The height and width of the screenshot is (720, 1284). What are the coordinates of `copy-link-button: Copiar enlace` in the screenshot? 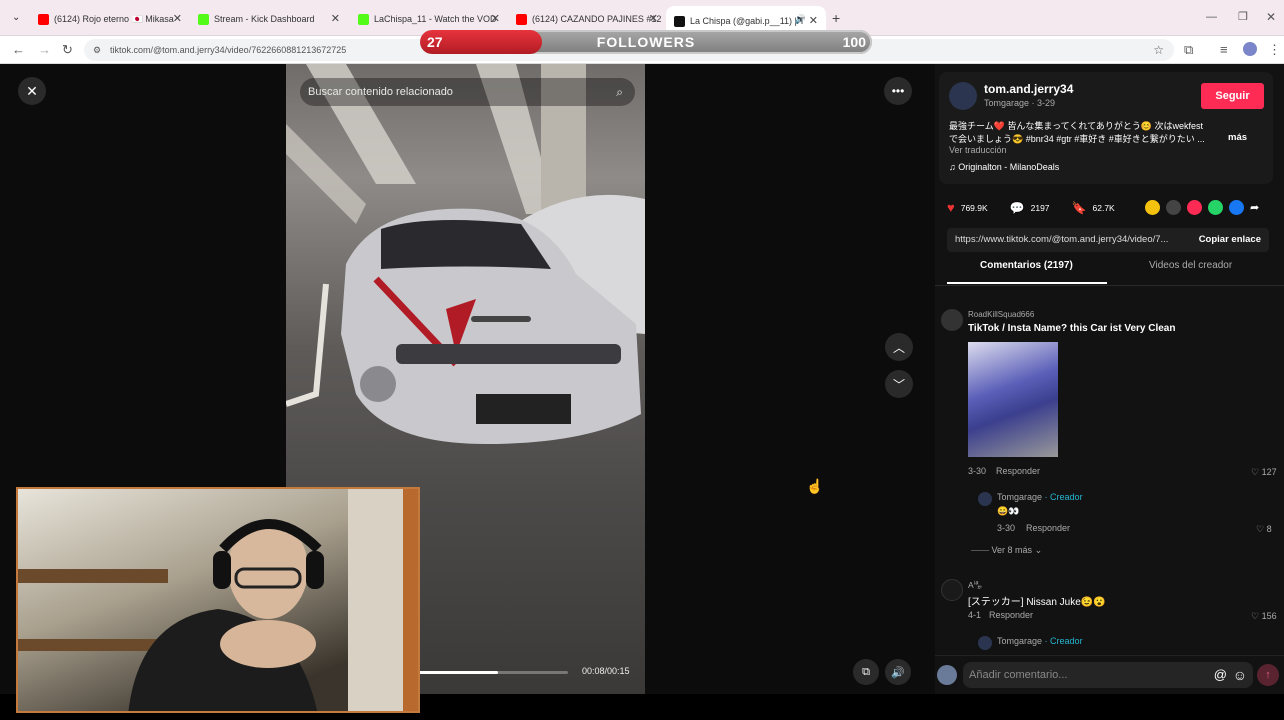 It's located at (1230, 240).